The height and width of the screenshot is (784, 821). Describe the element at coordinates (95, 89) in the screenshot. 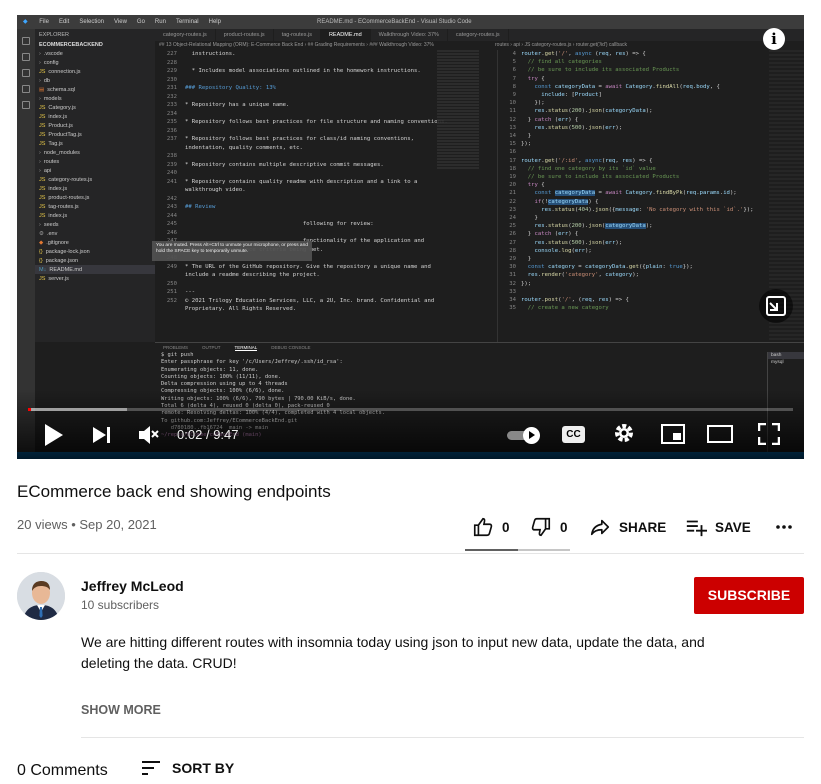

I see `explorer-file: ▤ schema.sql` at that location.